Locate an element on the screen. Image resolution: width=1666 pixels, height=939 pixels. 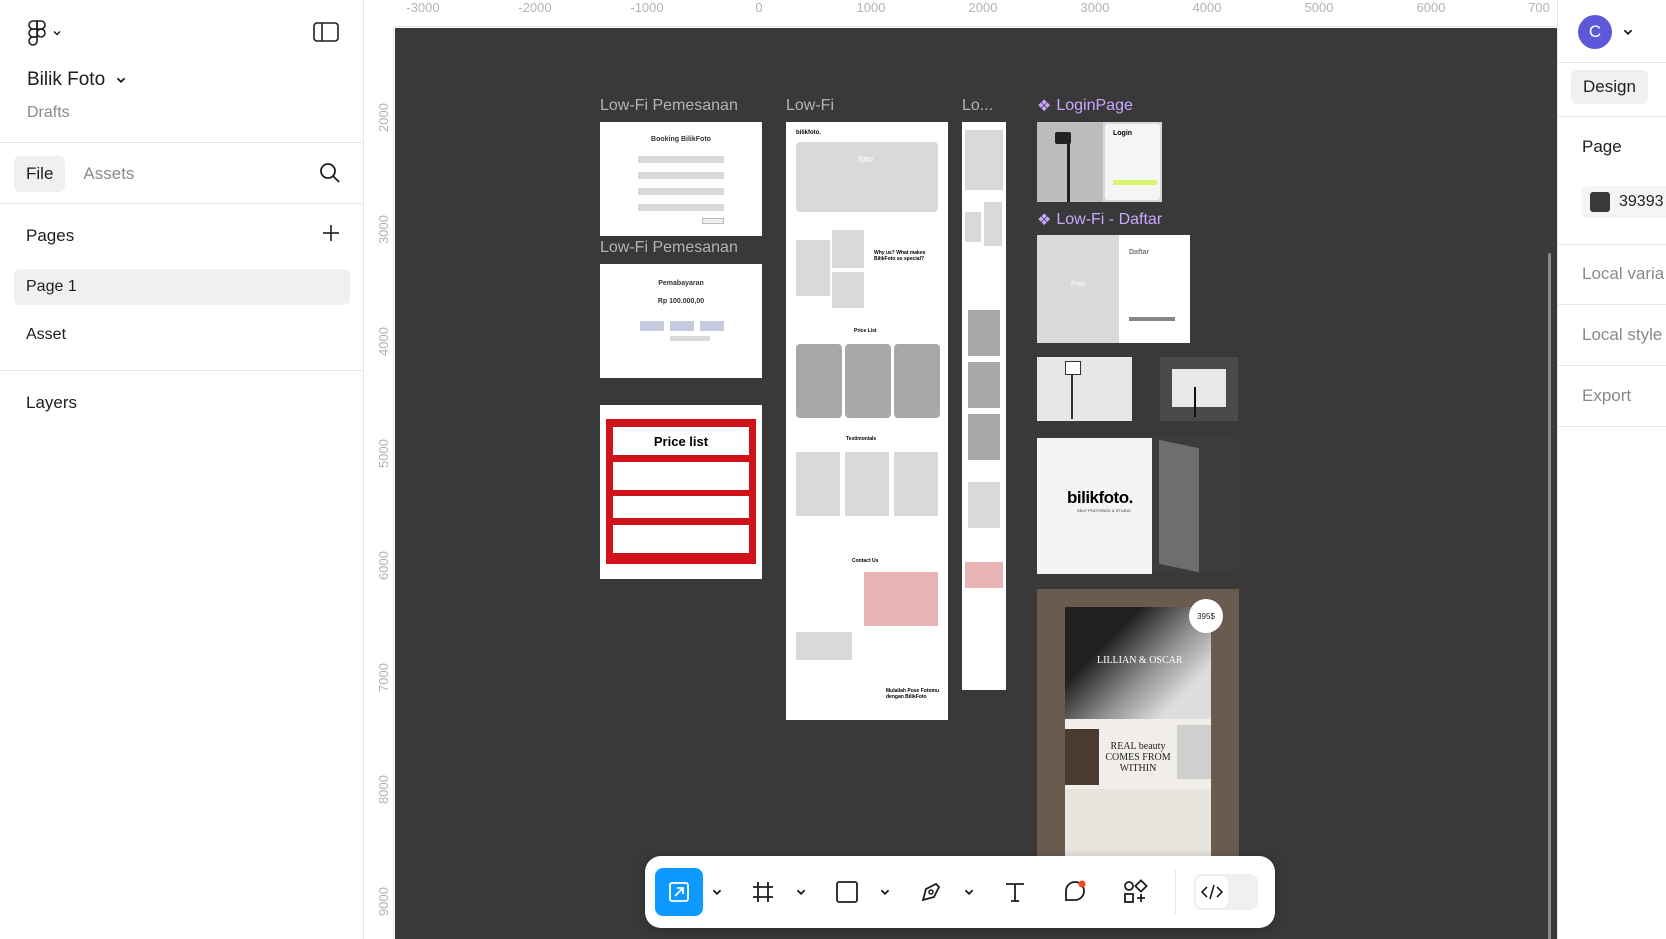
code-icon is located at coordinates (1212, 892).